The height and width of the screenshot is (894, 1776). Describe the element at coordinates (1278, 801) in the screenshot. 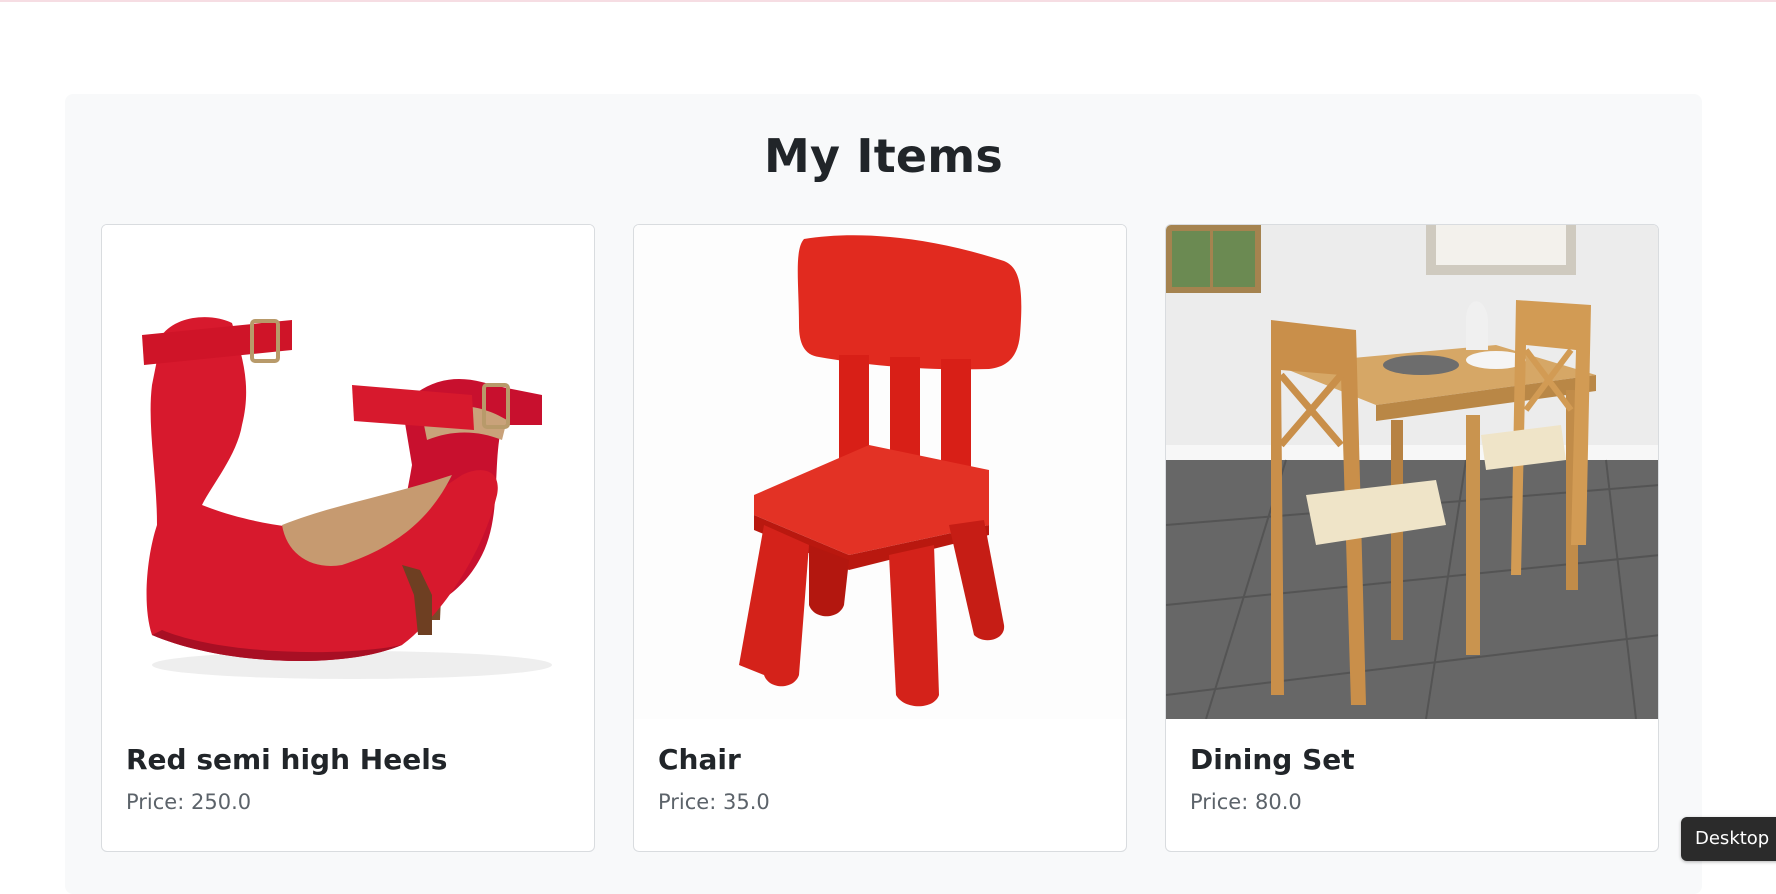

I see `price-value: 80.0` at that location.